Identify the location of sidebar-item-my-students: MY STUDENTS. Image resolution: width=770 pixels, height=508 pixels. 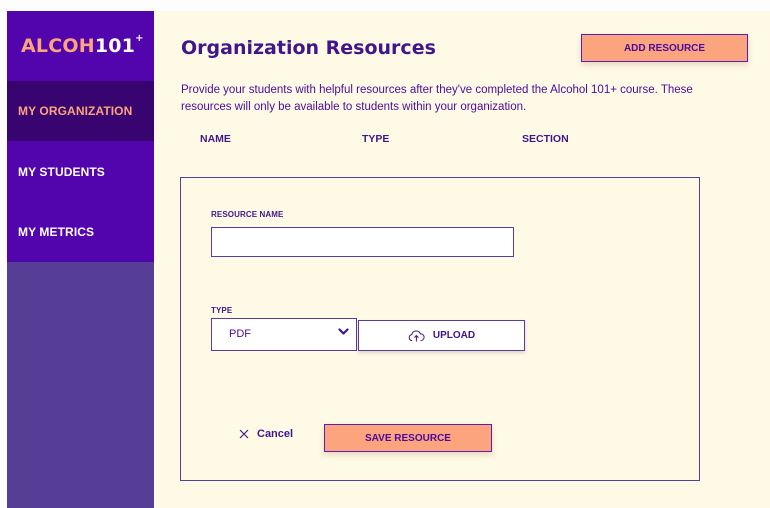
(80, 171).